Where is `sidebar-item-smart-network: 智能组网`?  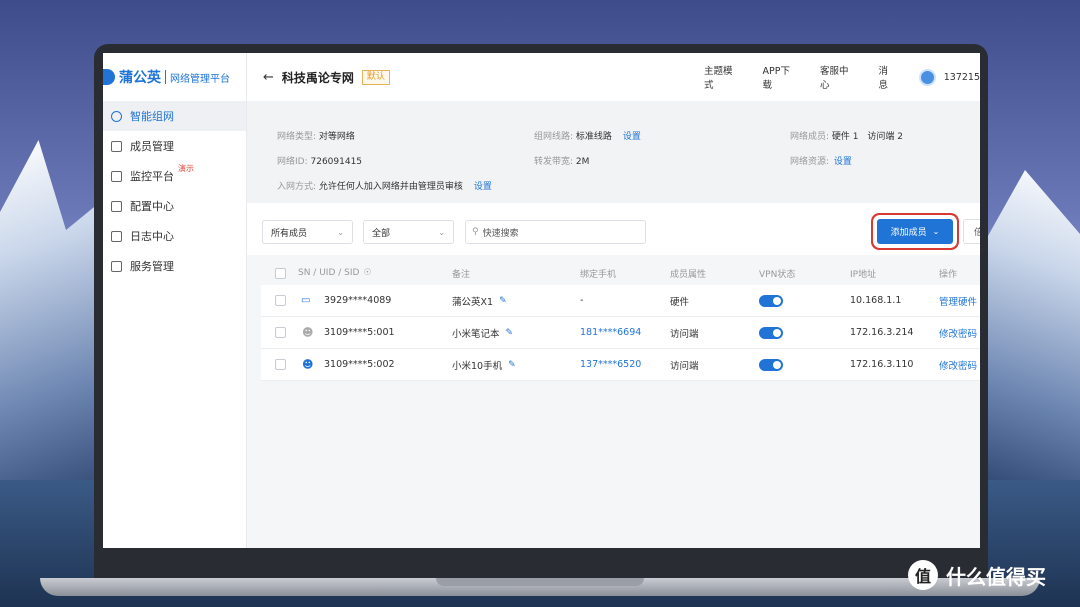
sidebar-item-smart-network: 智能组网 is located at coordinates (174, 116).